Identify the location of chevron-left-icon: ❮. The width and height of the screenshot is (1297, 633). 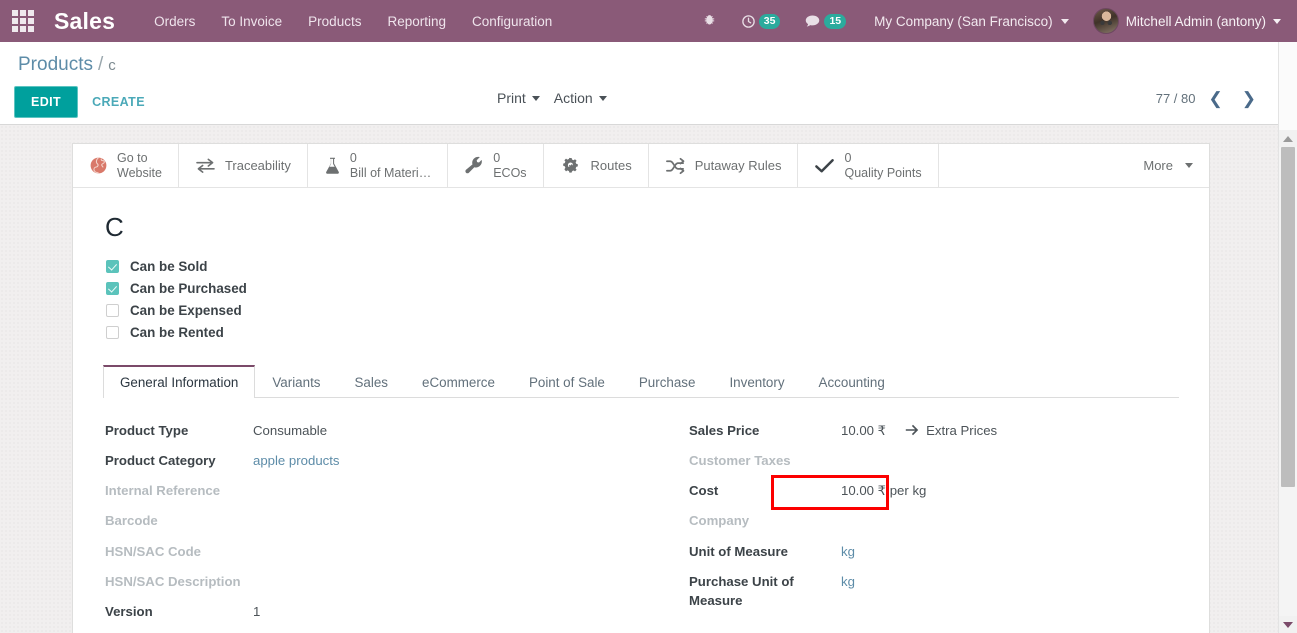
(1216, 98).